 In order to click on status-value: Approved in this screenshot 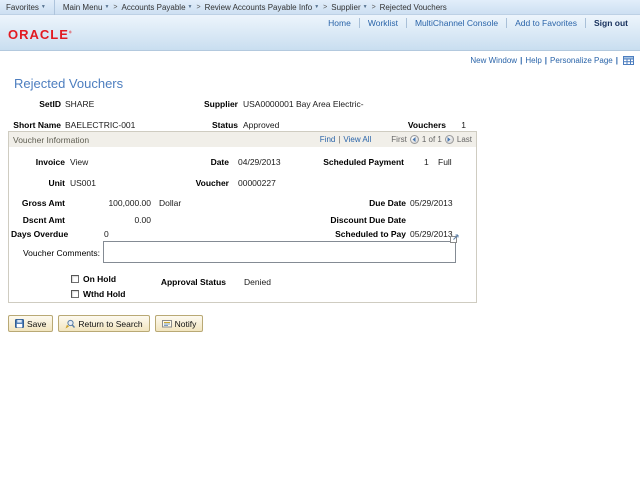, I will do `click(261, 125)`.